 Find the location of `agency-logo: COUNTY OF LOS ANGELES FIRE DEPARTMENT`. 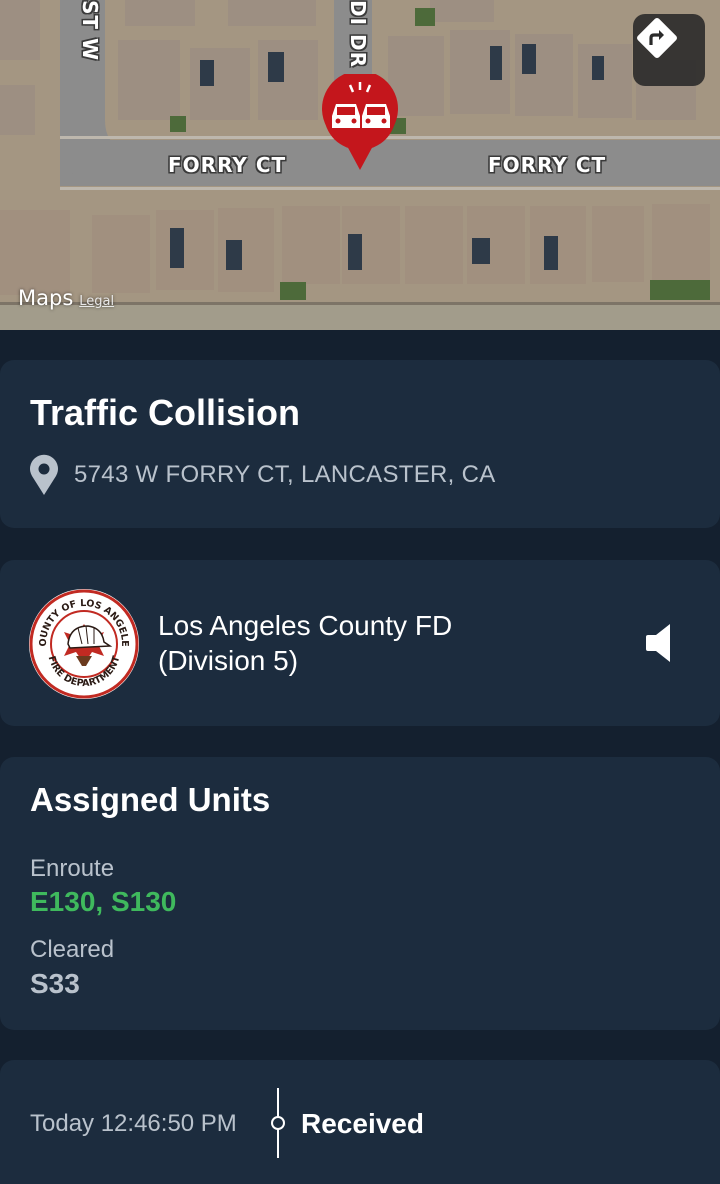

agency-logo: COUNTY OF LOS ANGELES FIRE DEPARTMENT is located at coordinates (82, 640).